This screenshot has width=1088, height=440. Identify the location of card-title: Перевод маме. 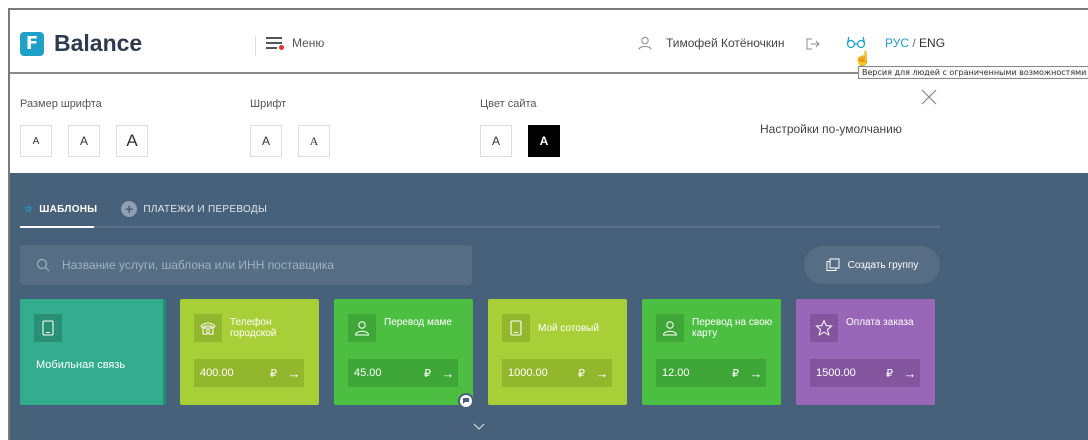
(418, 322).